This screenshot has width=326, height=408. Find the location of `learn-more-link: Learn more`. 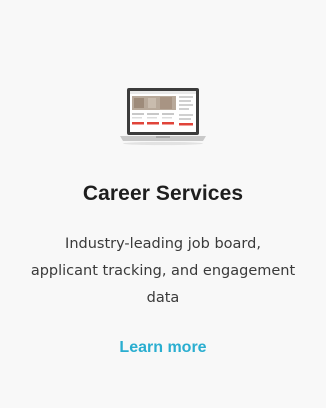

learn-more-link: Learn more is located at coordinates (163, 348).